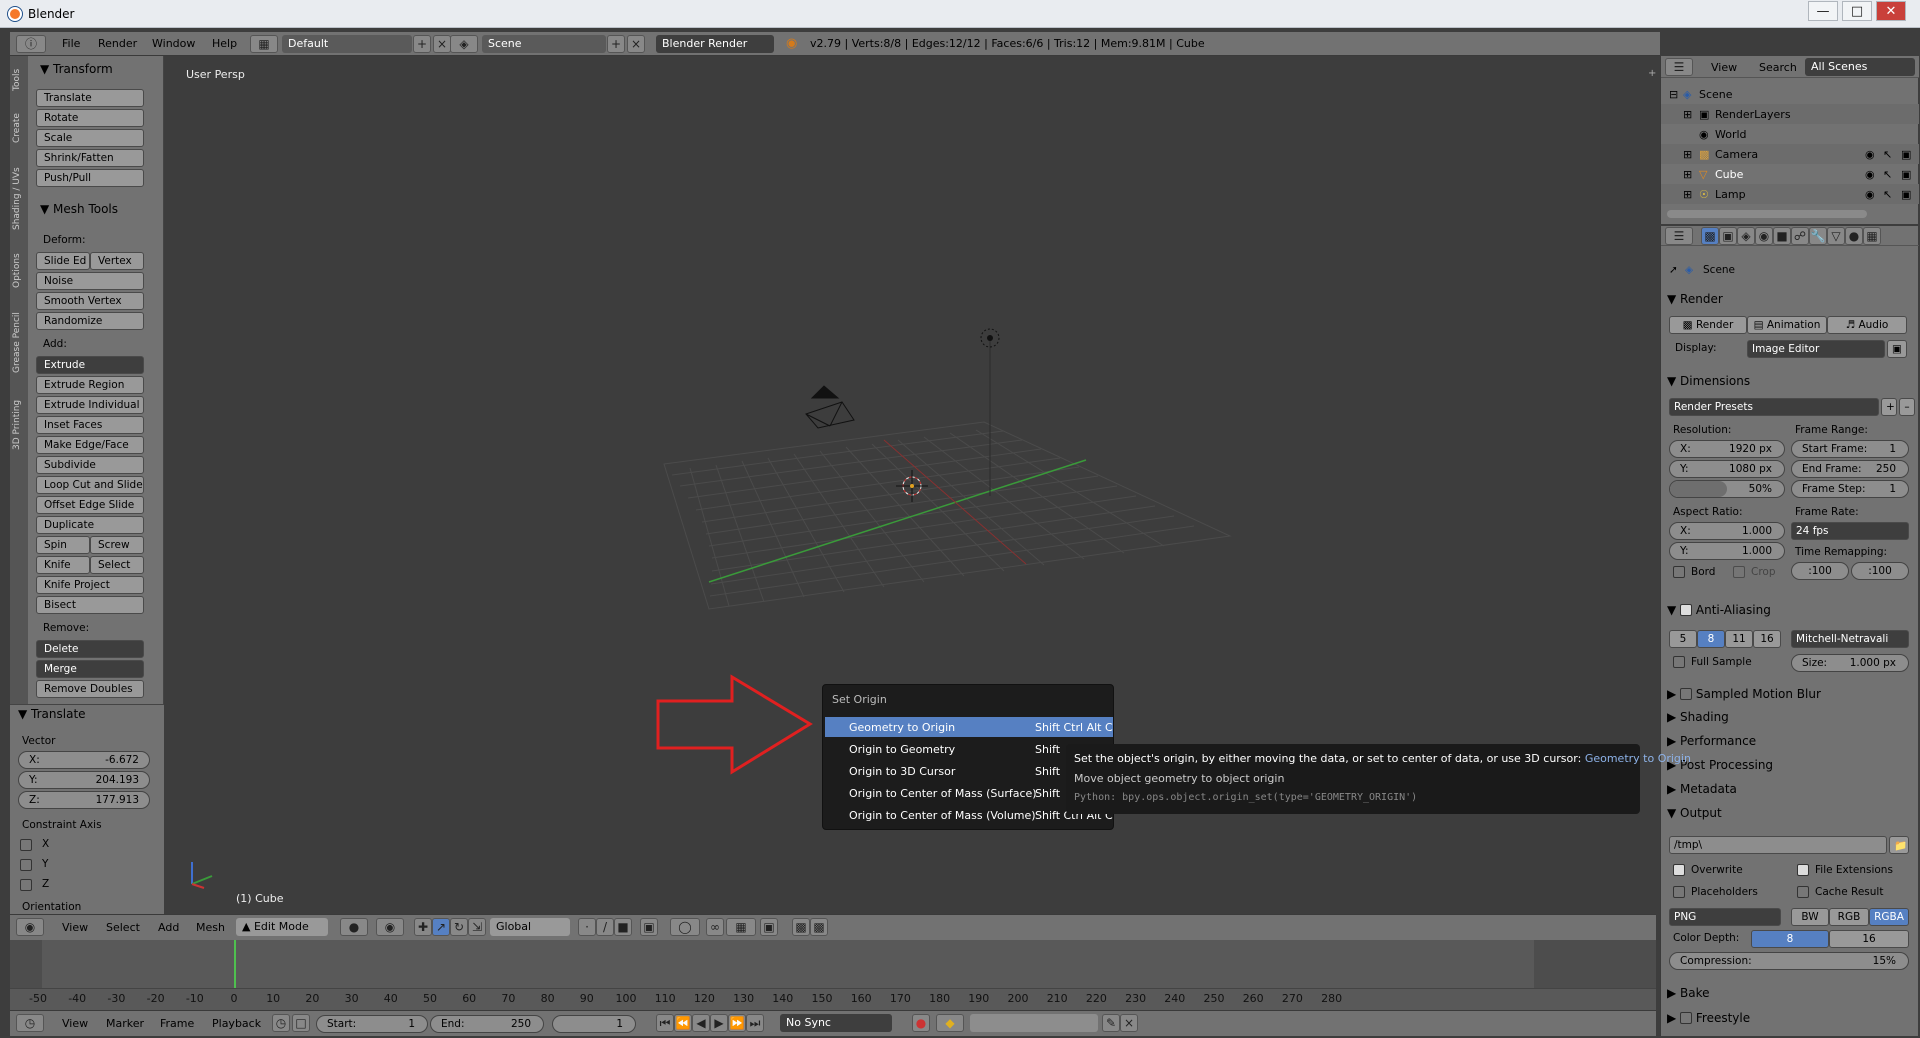 Image resolution: width=1920 pixels, height=1038 pixels. What do you see at coordinates (1708, 325) in the screenshot?
I see `render-button: ▩ Render` at bounding box center [1708, 325].